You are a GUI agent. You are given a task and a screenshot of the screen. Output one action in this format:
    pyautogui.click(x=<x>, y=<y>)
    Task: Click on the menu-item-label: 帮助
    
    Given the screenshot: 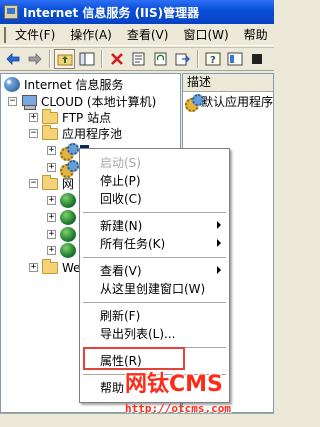 What is the action you would take?
    pyautogui.click(x=112, y=387)
    